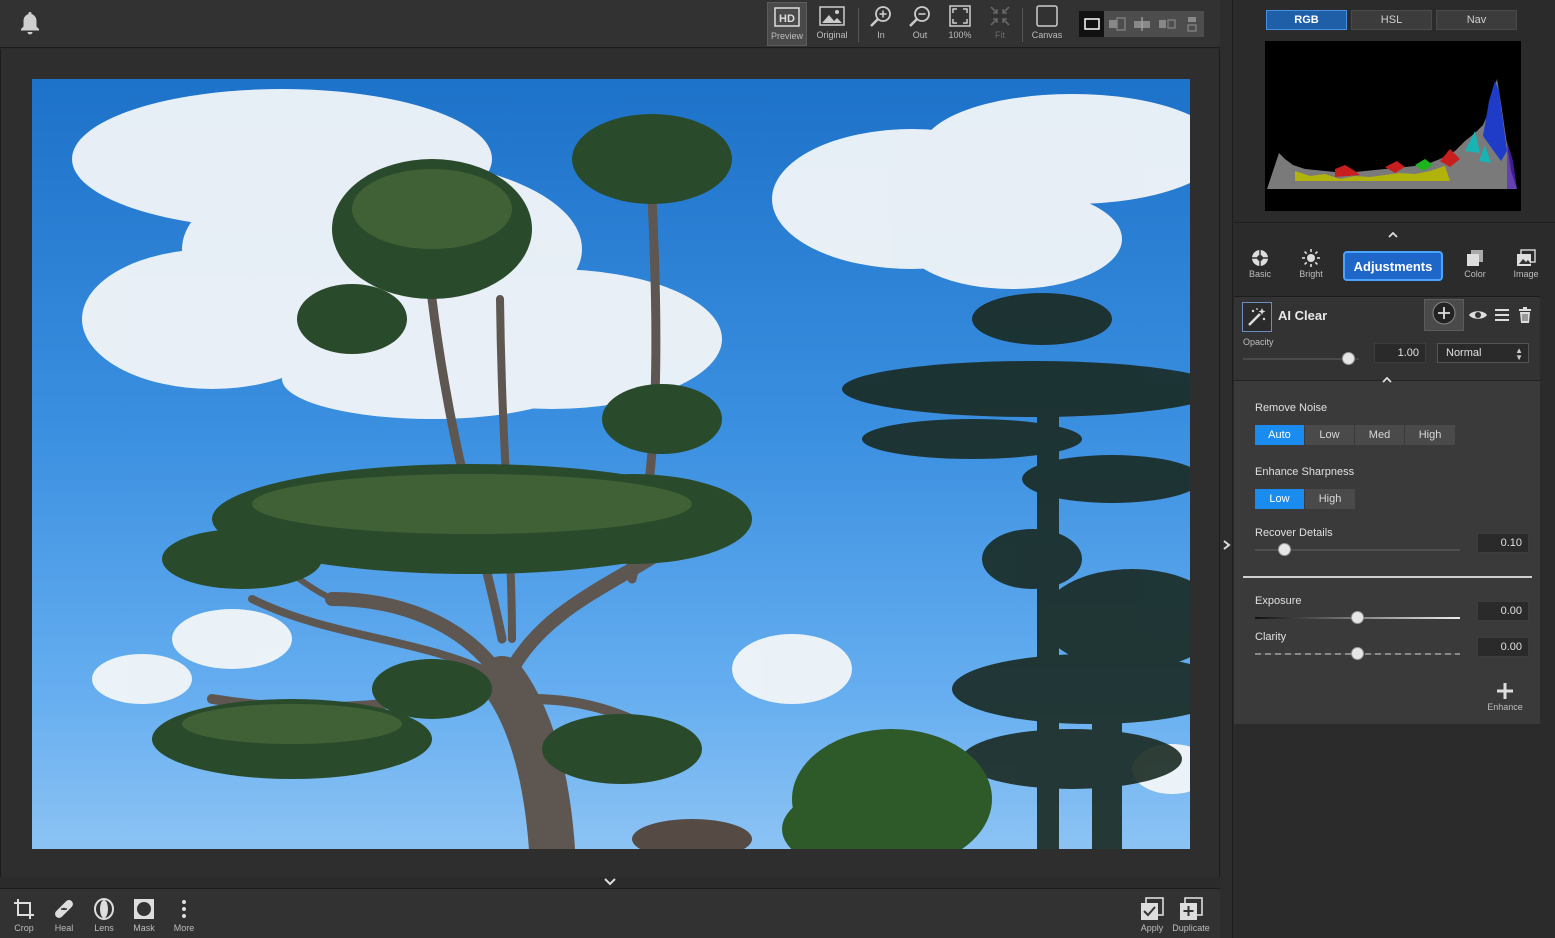 Image resolution: width=1555 pixels, height=938 pixels. I want to click on remove-noise-options: Auto Low Med High, so click(1355, 435).